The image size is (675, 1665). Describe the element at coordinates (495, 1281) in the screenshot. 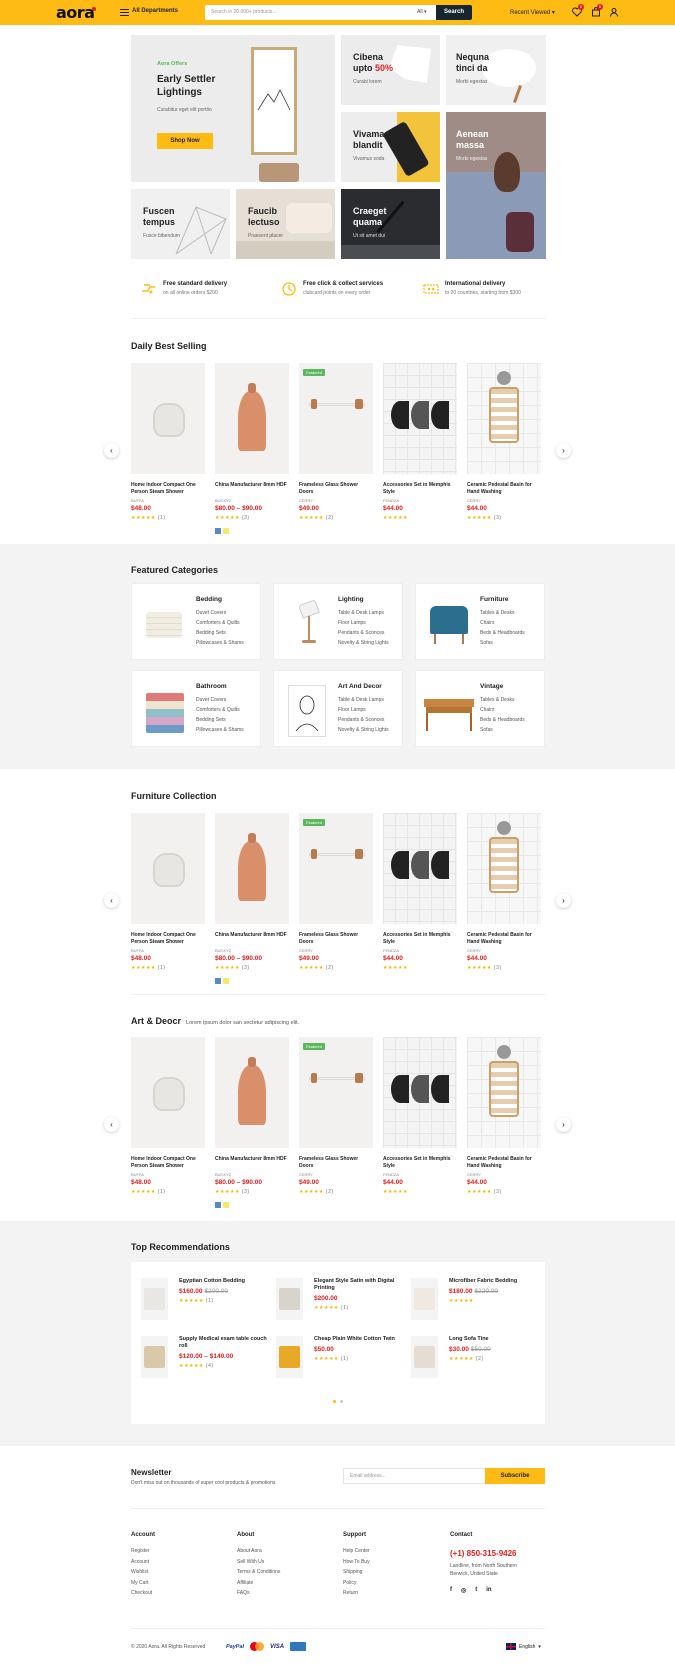

I see `recommendation-name: Microfiber Fabric Bedding` at that location.